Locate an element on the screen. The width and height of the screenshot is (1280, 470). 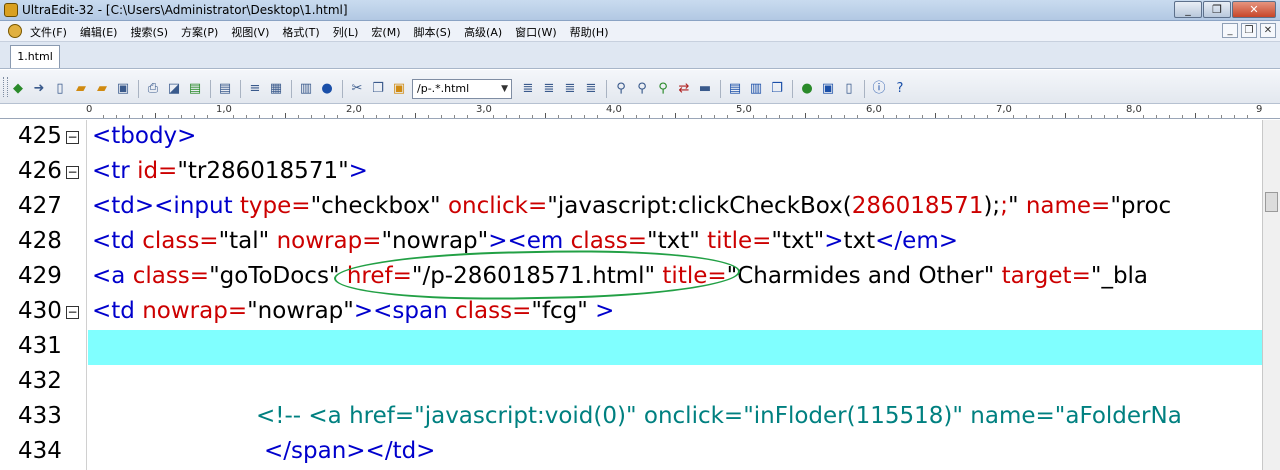
menu-item: 帮助(H) is located at coordinates (589, 32).